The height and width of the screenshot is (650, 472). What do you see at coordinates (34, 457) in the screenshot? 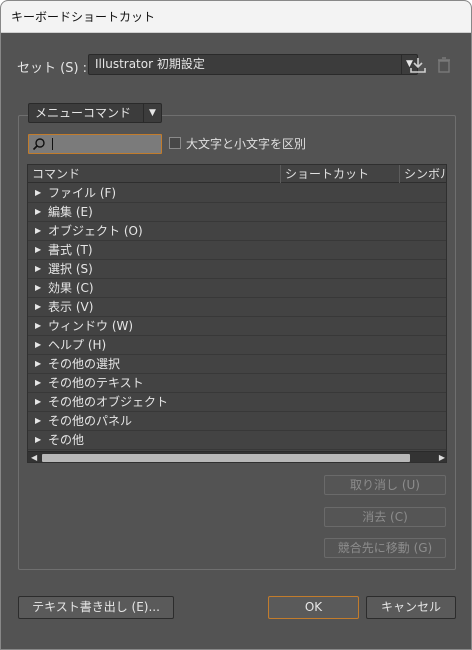
I see `scroll-left-icon: ◀` at bounding box center [34, 457].